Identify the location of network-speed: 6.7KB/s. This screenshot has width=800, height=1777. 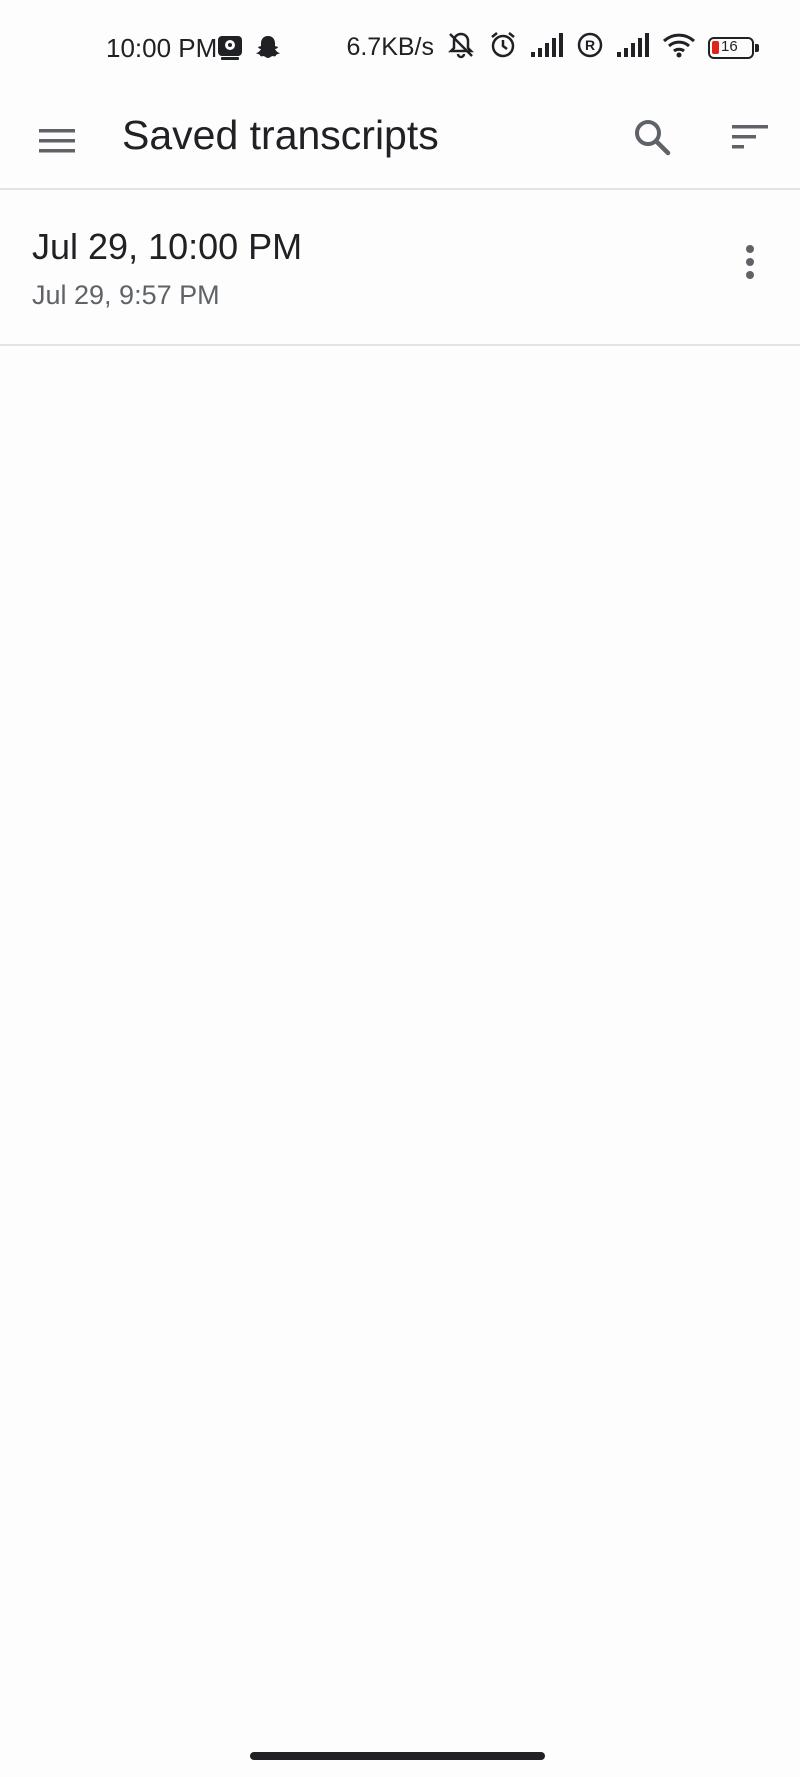
(390, 47).